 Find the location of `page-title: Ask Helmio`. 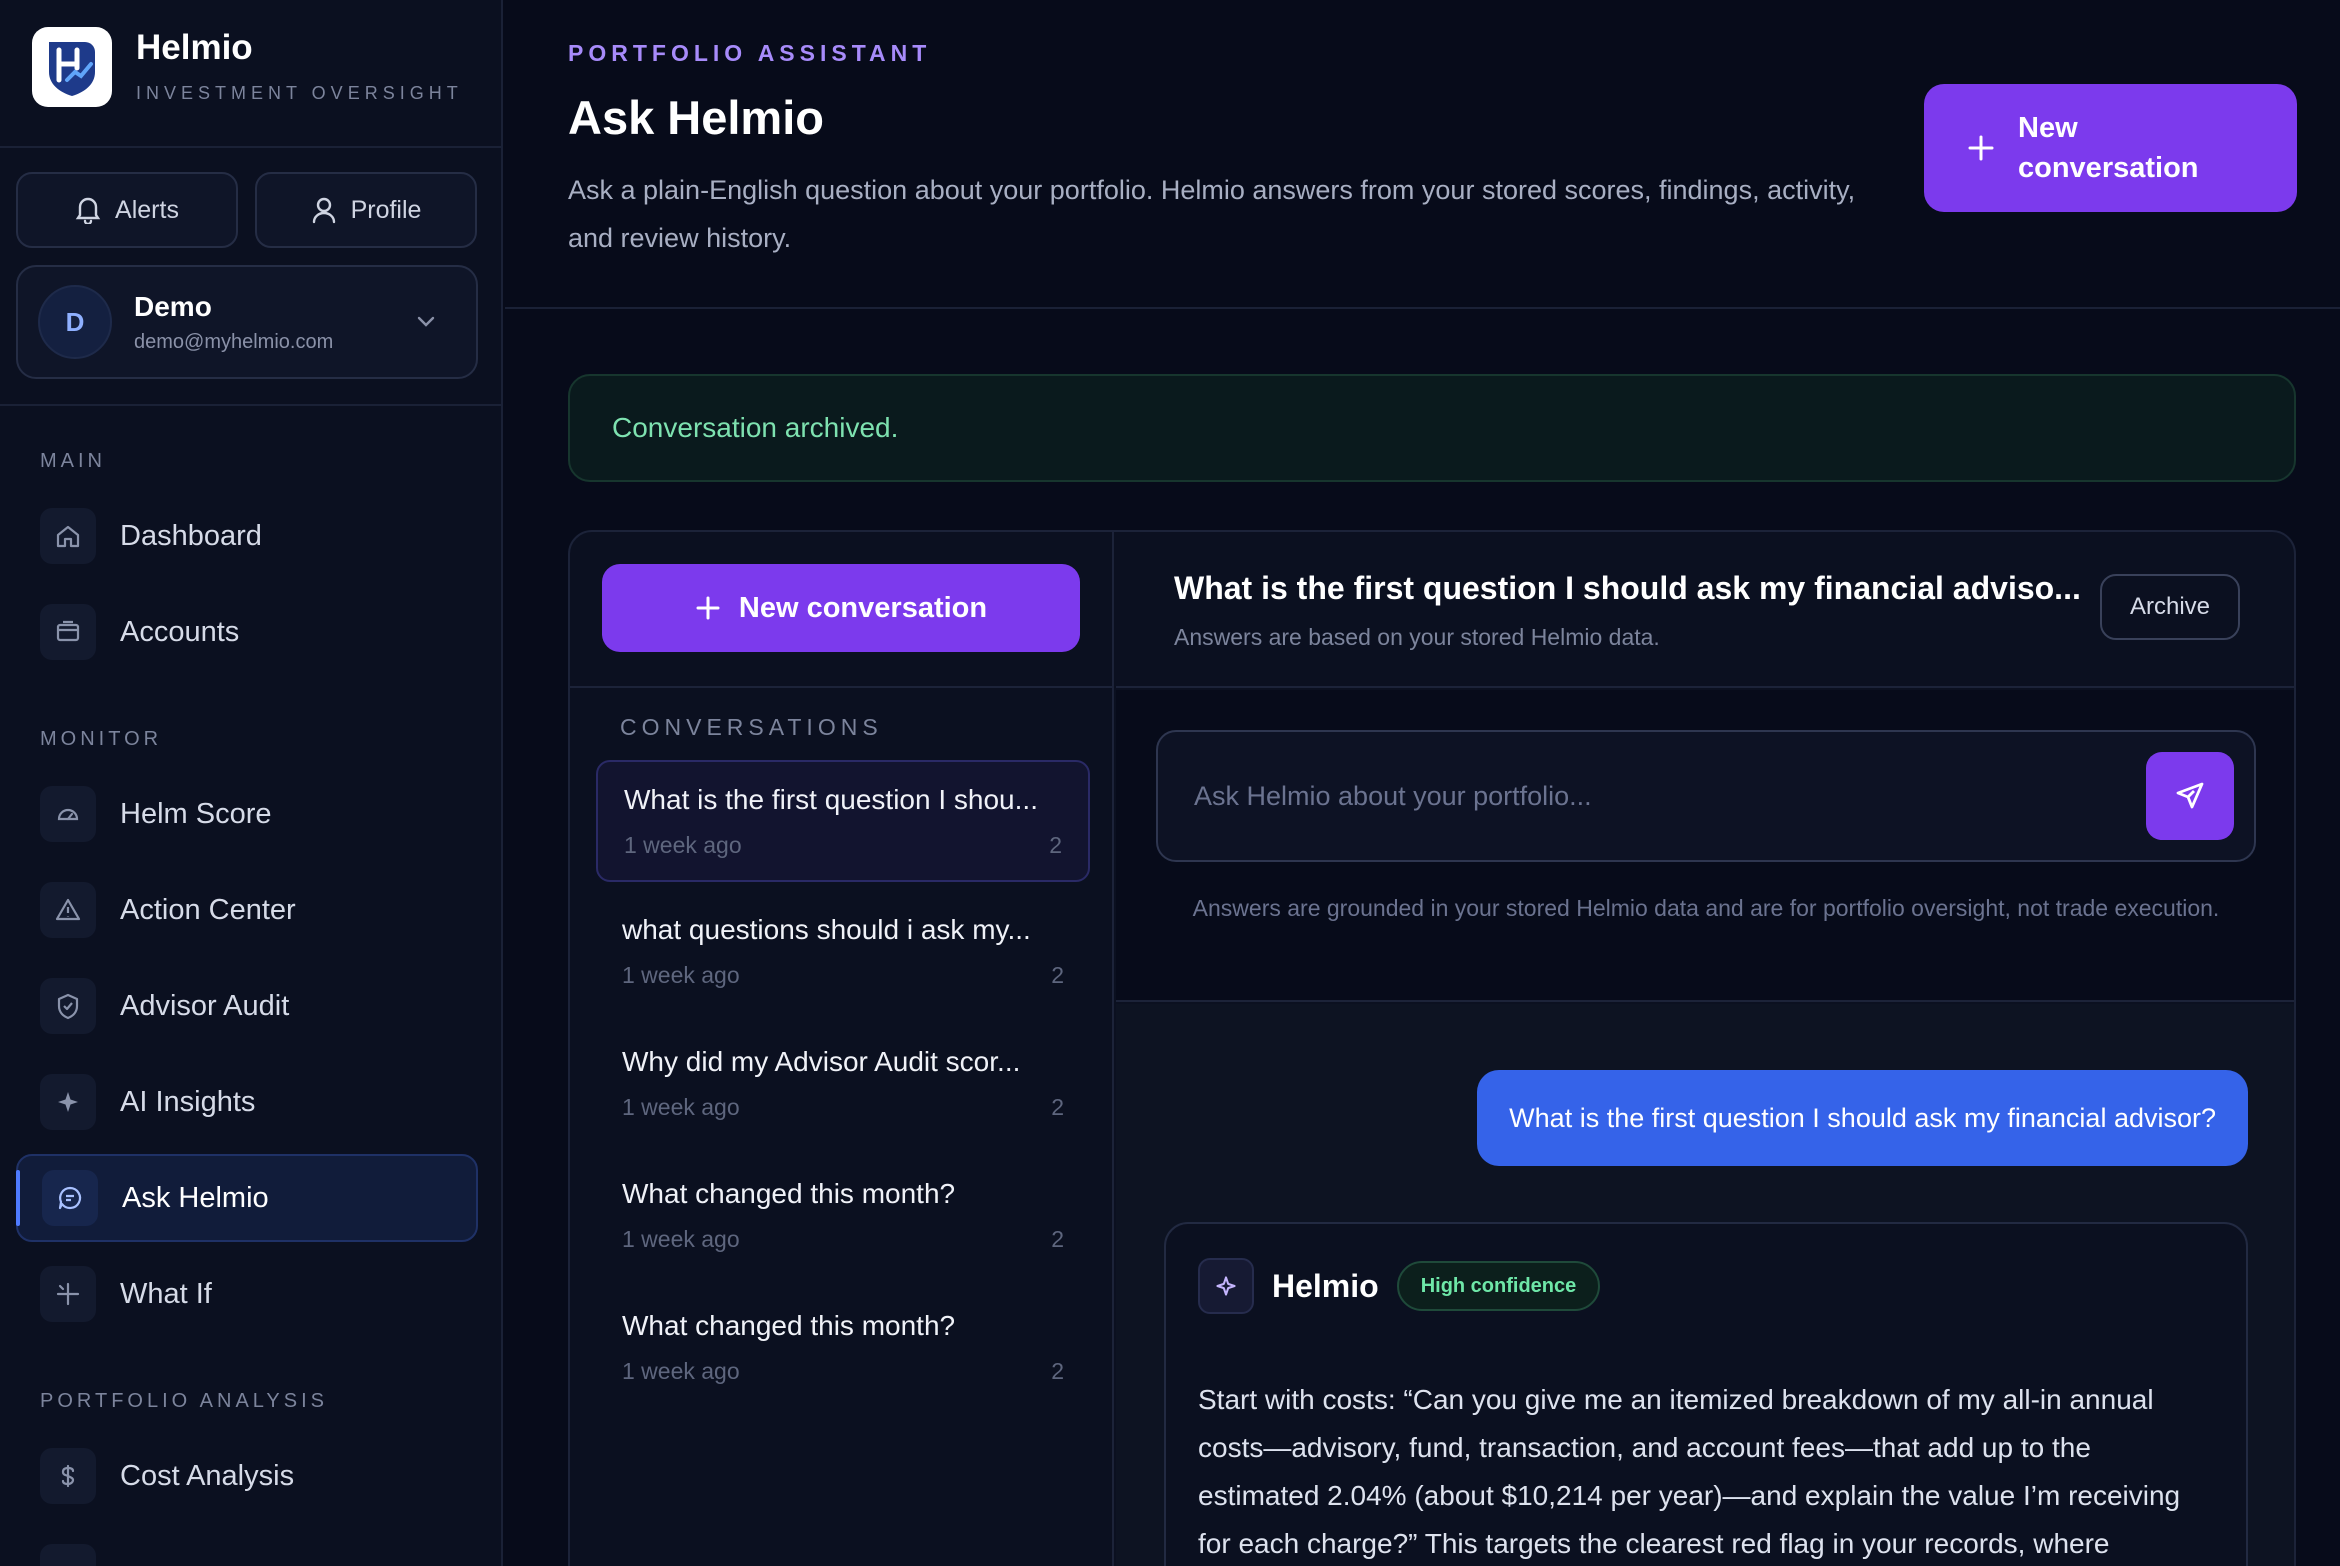

page-title: Ask Helmio is located at coordinates (696, 117).